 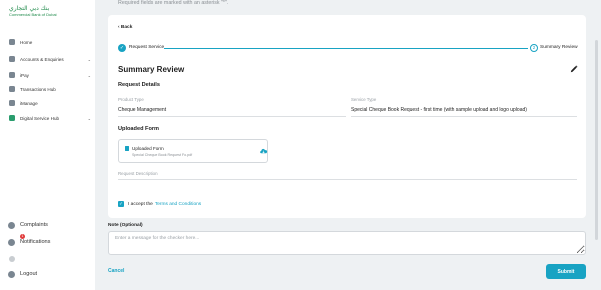 I want to click on request-description-label: Request Description, so click(x=138, y=173).